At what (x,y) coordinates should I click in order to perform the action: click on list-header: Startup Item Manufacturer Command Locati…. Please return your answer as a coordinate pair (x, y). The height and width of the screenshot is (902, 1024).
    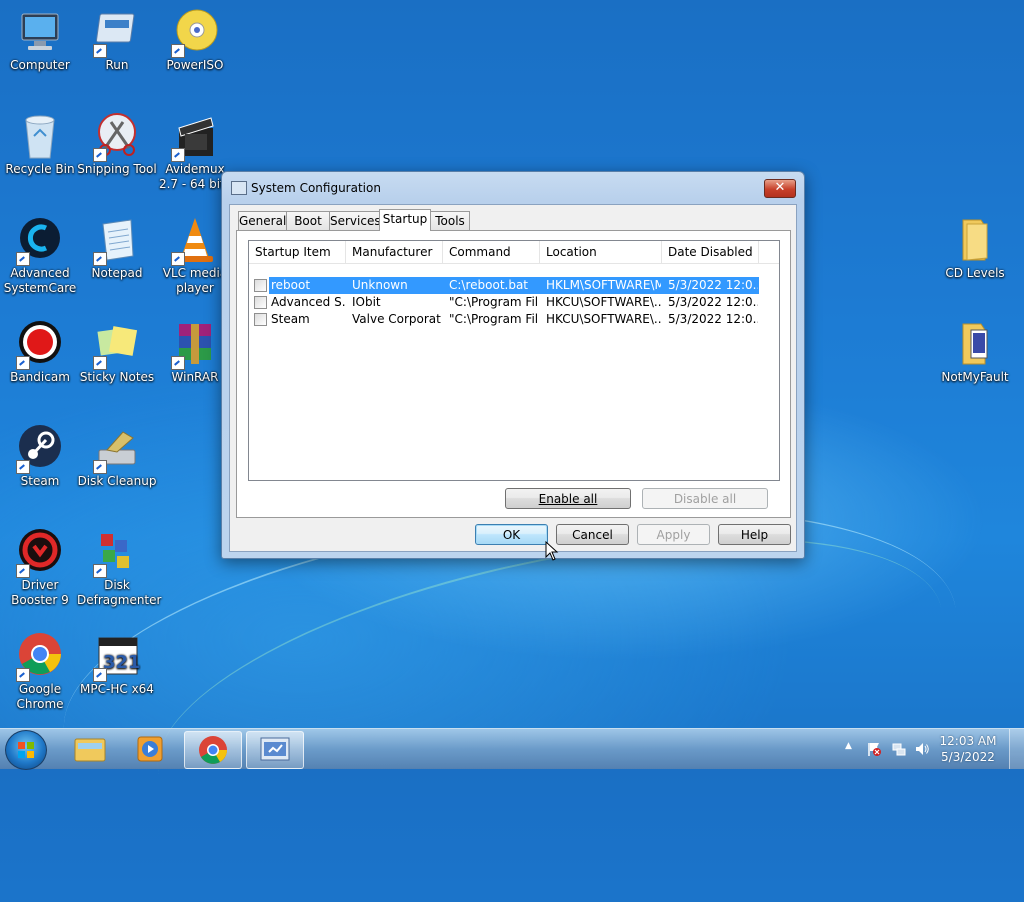
    Looking at the image, I should click on (514, 252).